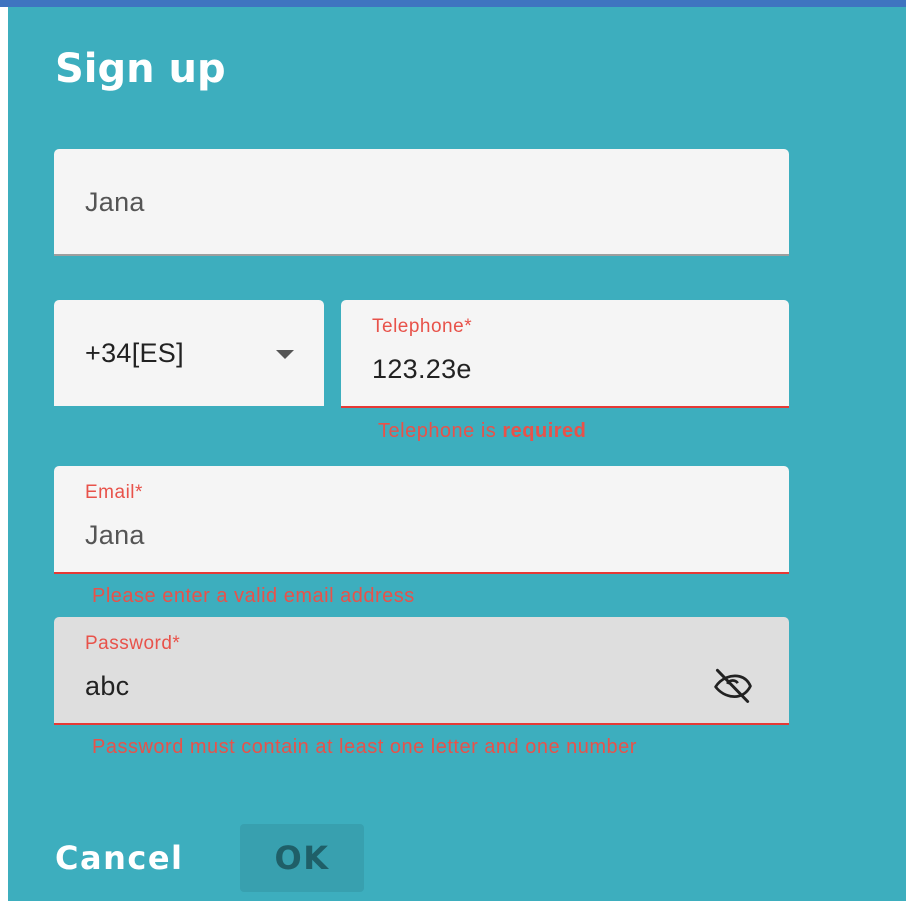 The image size is (906, 901). Describe the element at coordinates (302, 858) in the screenshot. I see `ok-button: OK` at that location.